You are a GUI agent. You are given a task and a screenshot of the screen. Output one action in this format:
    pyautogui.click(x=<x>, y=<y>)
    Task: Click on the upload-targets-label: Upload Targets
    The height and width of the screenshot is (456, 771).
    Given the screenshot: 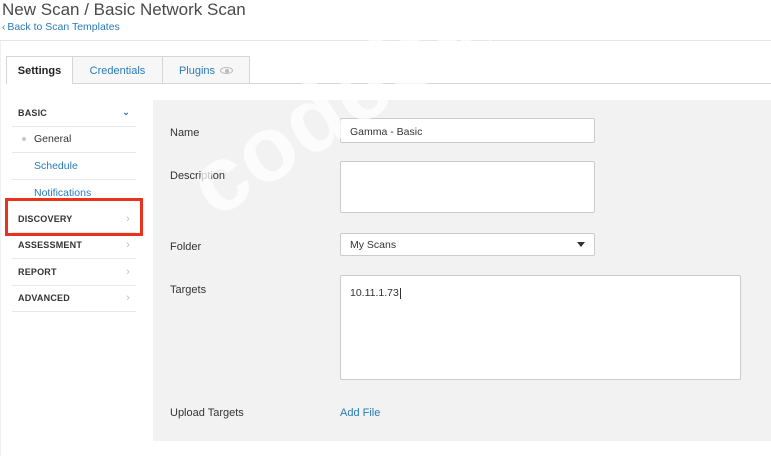 What is the action you would take?
    pyautogui.click(x=207, y=413)
    